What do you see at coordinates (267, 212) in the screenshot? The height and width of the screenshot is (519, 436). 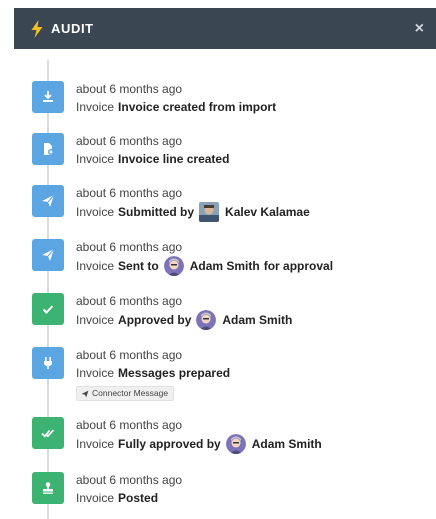 I see `user-name: Kalev Kalamae` at bounding box center [267, 212].